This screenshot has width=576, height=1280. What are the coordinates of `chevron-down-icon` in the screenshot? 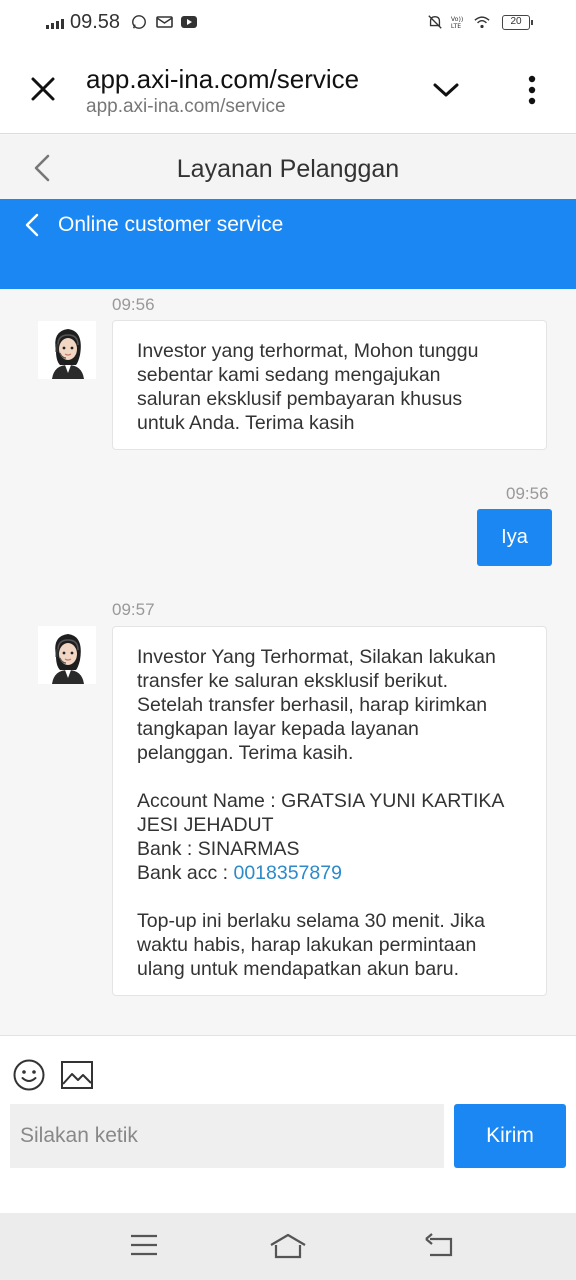 It's located at (446, 90).